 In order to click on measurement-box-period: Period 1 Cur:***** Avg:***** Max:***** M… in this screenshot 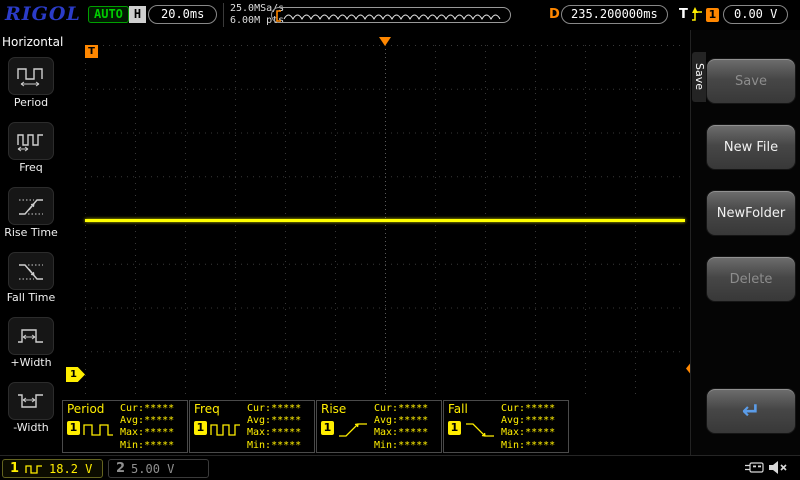, I will do `click(125, 426)`.